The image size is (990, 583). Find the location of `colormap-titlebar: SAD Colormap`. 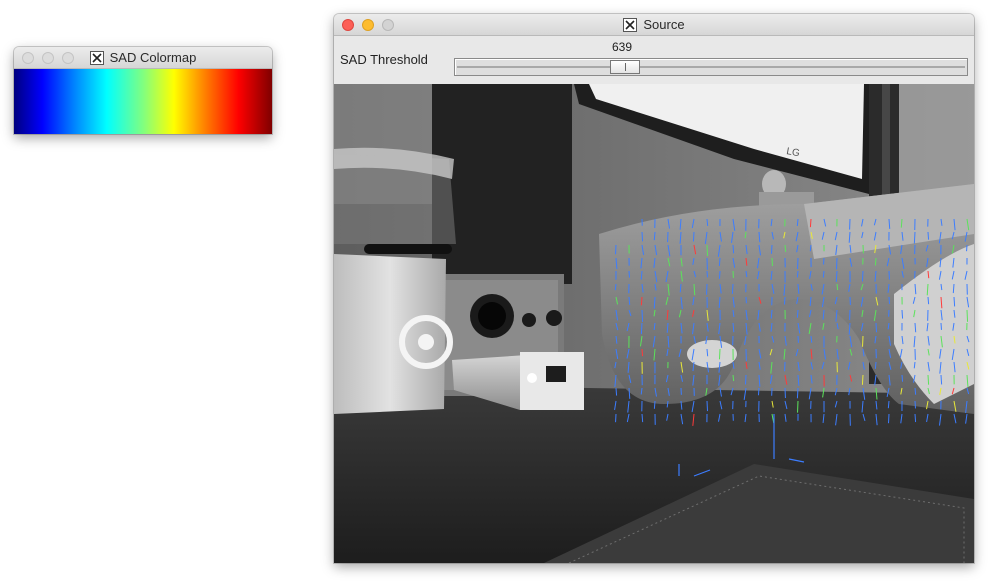

colormap-titlebar: SAD Colormap is located at coordinates (143, 58).